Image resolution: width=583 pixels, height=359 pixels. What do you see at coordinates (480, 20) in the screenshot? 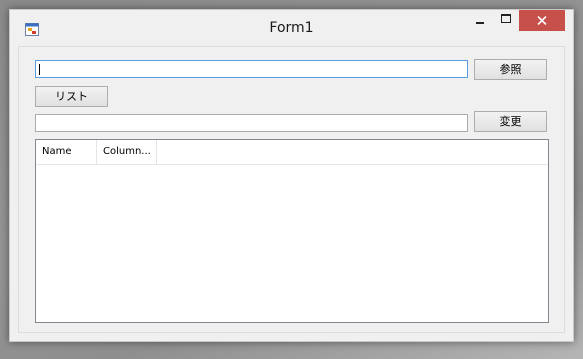
I see `minimize-button` at bounding box center [480, 20].